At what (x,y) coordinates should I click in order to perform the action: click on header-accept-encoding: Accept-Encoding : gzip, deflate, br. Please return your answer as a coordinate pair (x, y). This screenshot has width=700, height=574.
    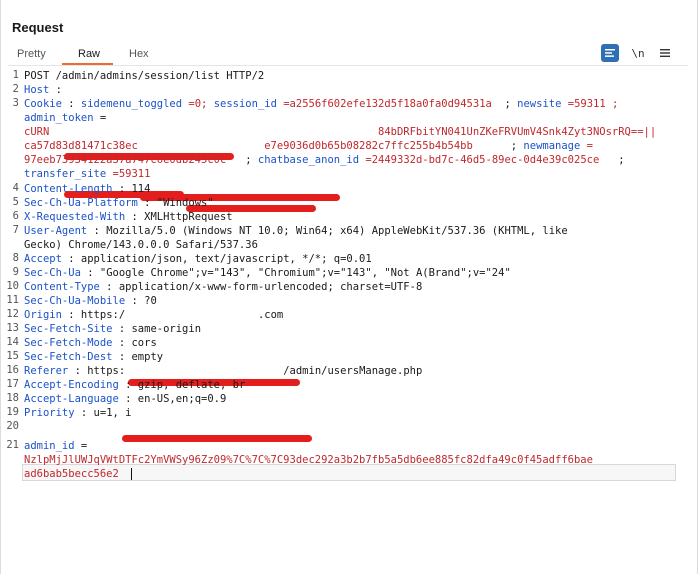
    Looking at the image, I should click on (135, 385).